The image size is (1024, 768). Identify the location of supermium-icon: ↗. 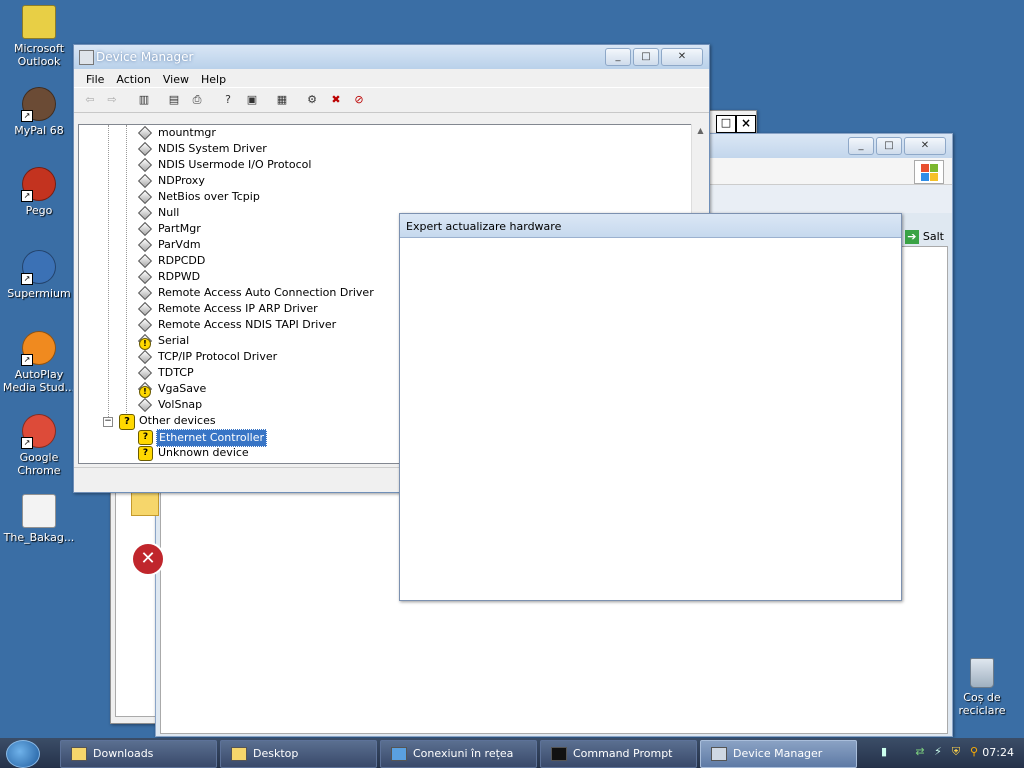
(38, 267).